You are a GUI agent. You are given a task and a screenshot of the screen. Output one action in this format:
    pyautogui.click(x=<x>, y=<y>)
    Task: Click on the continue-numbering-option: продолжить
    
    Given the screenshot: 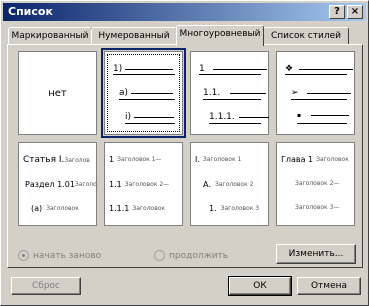 What is the action you would take?
    pyautogui.click(x=191, y=255)
    